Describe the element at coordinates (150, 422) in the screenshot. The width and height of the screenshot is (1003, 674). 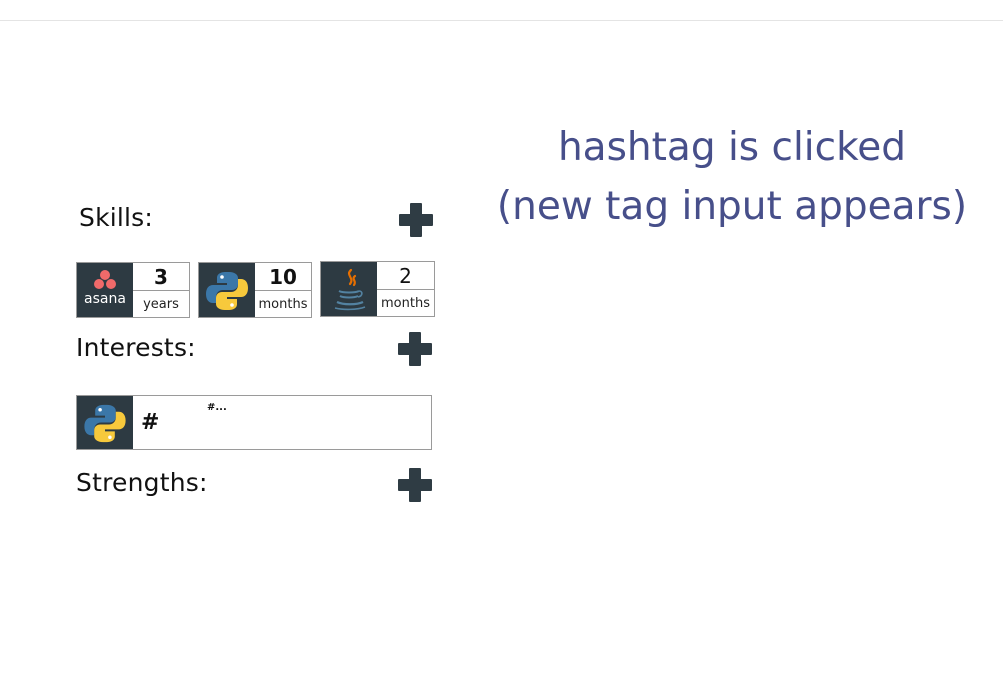
I see `hashtag-symbol: #` at that location.